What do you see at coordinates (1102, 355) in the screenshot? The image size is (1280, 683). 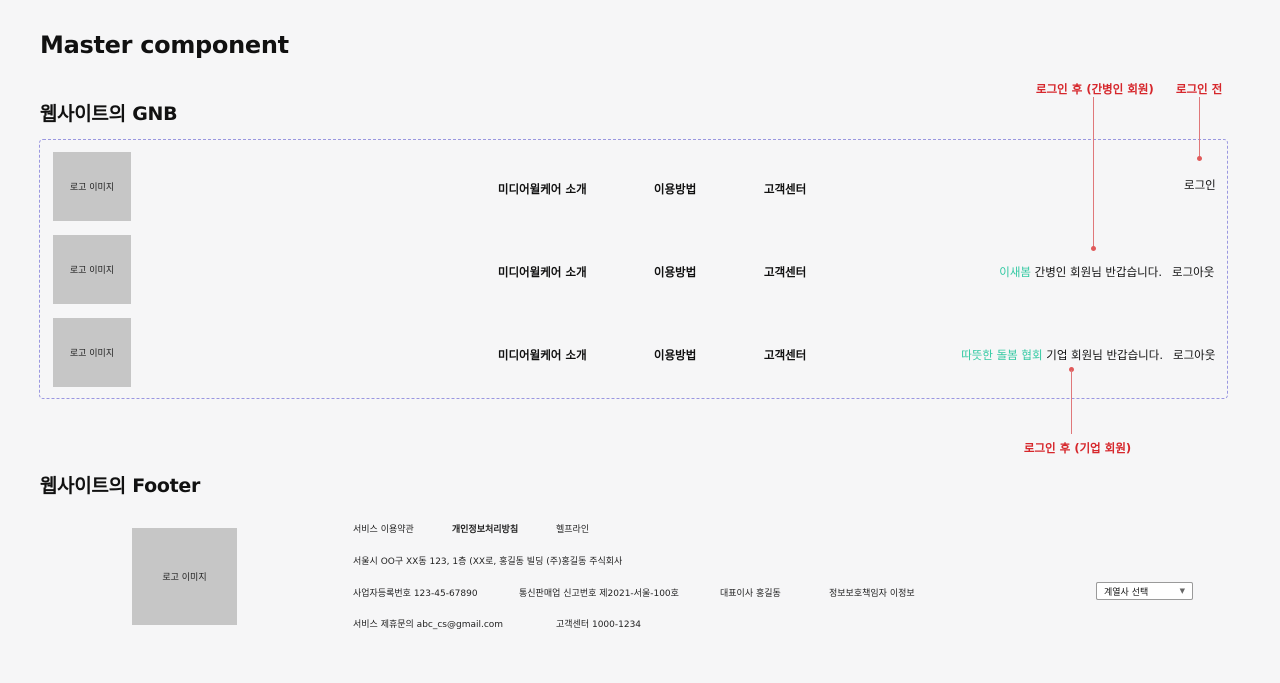 I see `greeting-text: 기업 회원님 반갑습니다.` at bounding box center [1102, 355].